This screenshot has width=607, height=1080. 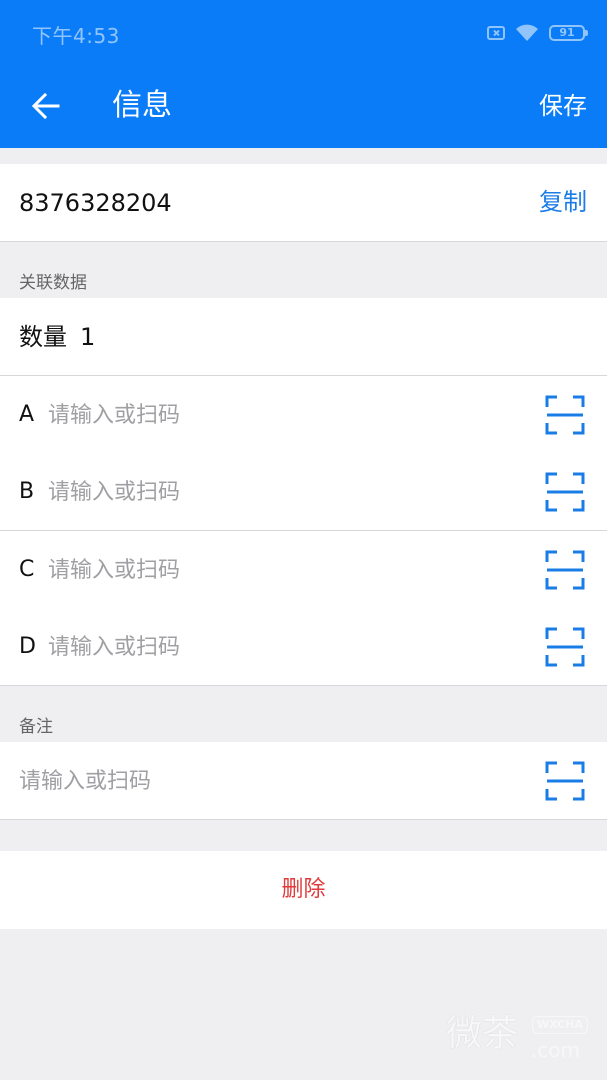 What do you see at coordinates (527, 32) in the screenshot?
I see `wifi-icon` at bounding box center [527, 32].